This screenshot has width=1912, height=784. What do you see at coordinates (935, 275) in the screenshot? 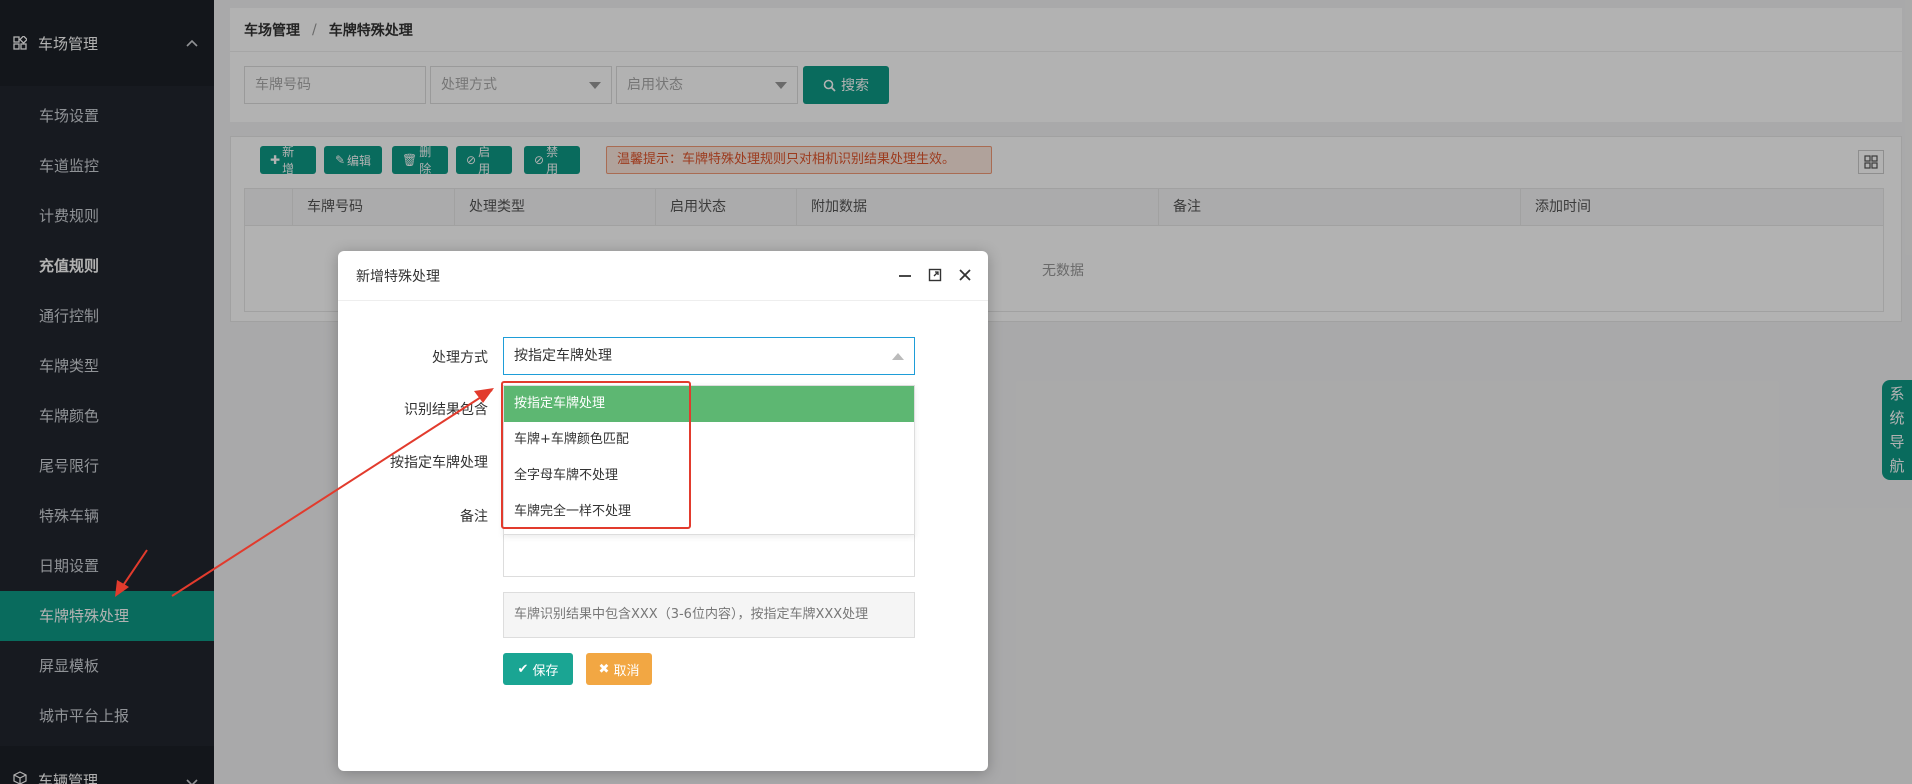
I see `maximize-icon` at bounding box center [935, 275].